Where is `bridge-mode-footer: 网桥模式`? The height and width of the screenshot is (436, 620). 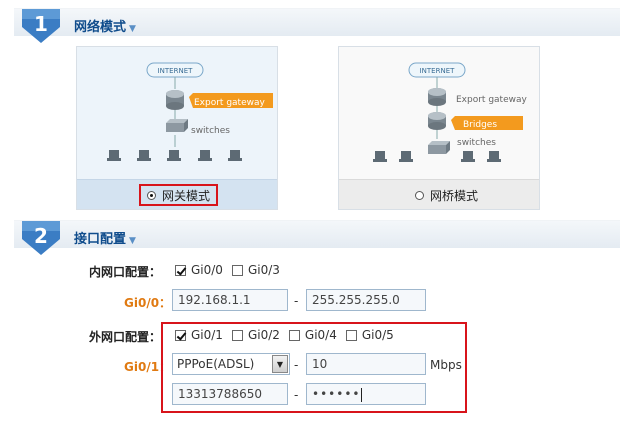 bridge-mode-footer: 网桥模式 is located at coordinates (439, 194).